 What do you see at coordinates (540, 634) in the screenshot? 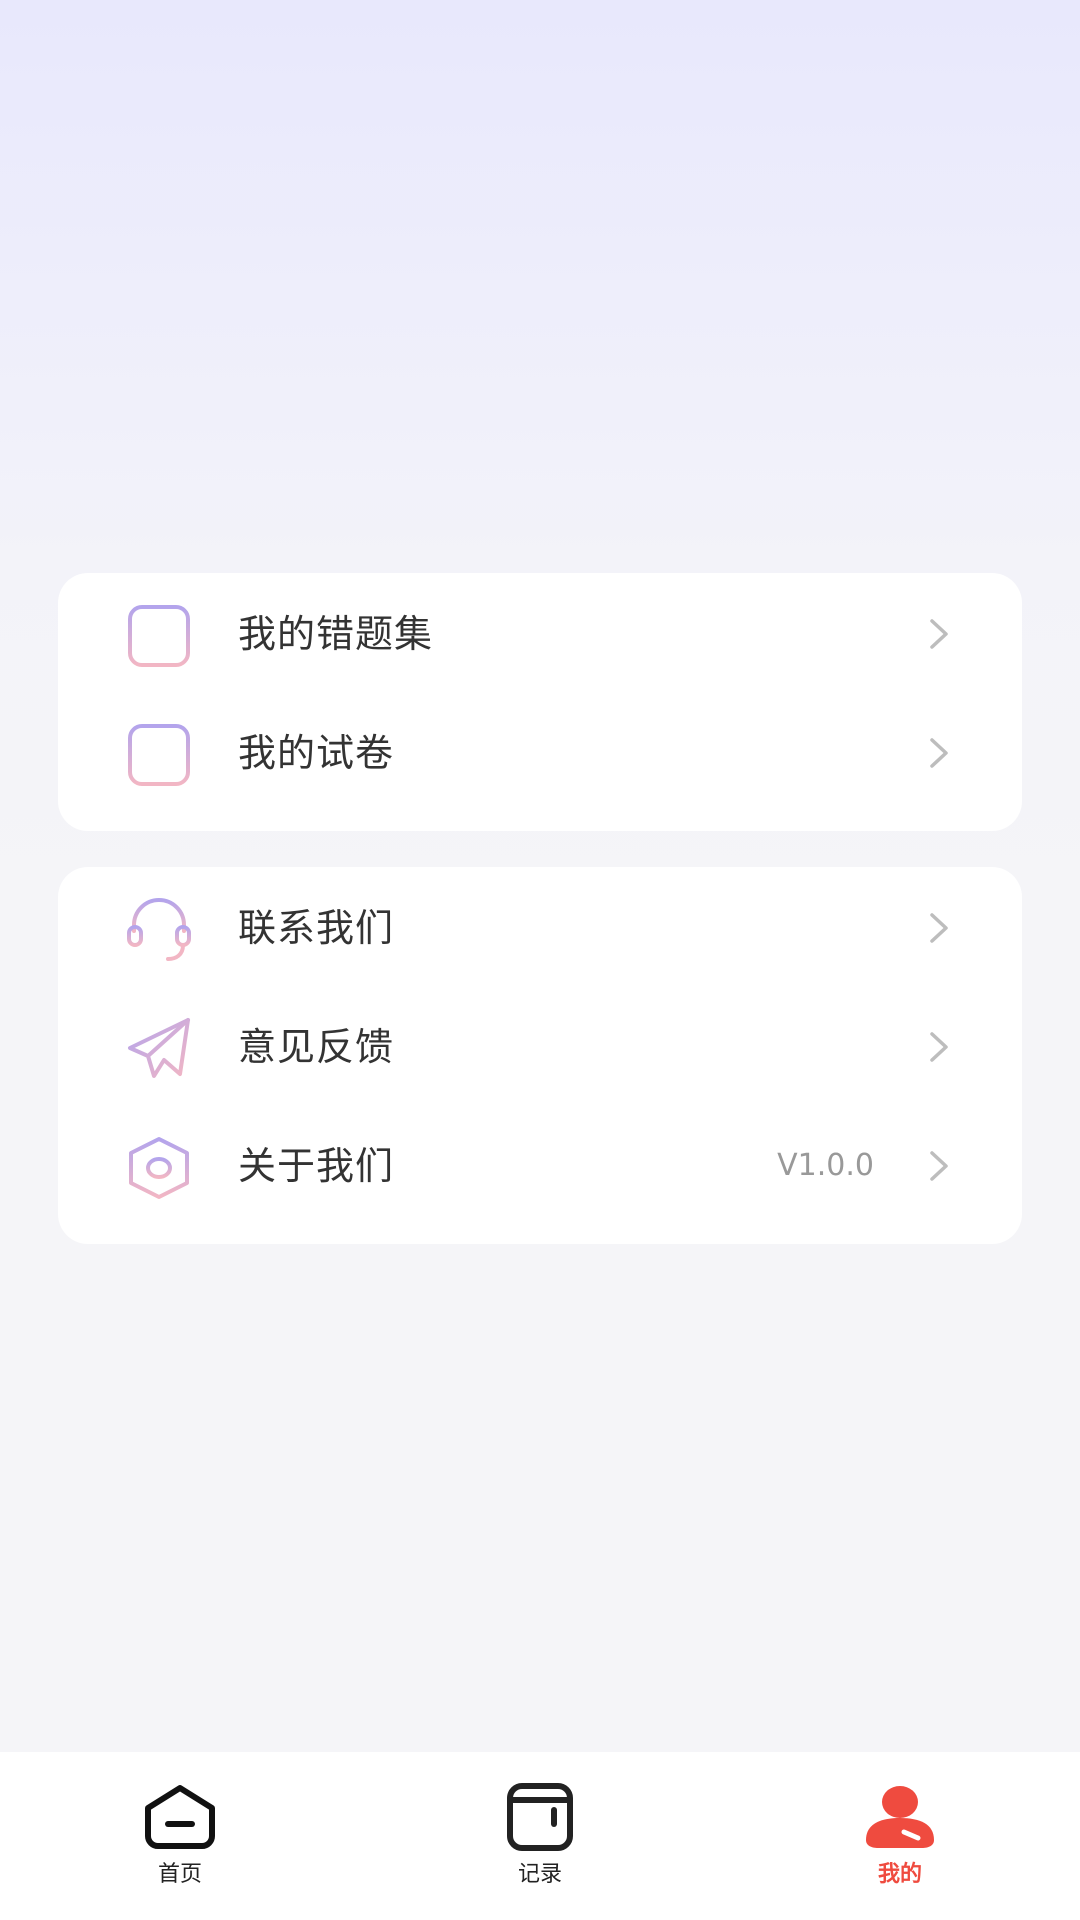
I see `menu-item-wrong-questions: 我的错题集` at bounding box center [540, 634].